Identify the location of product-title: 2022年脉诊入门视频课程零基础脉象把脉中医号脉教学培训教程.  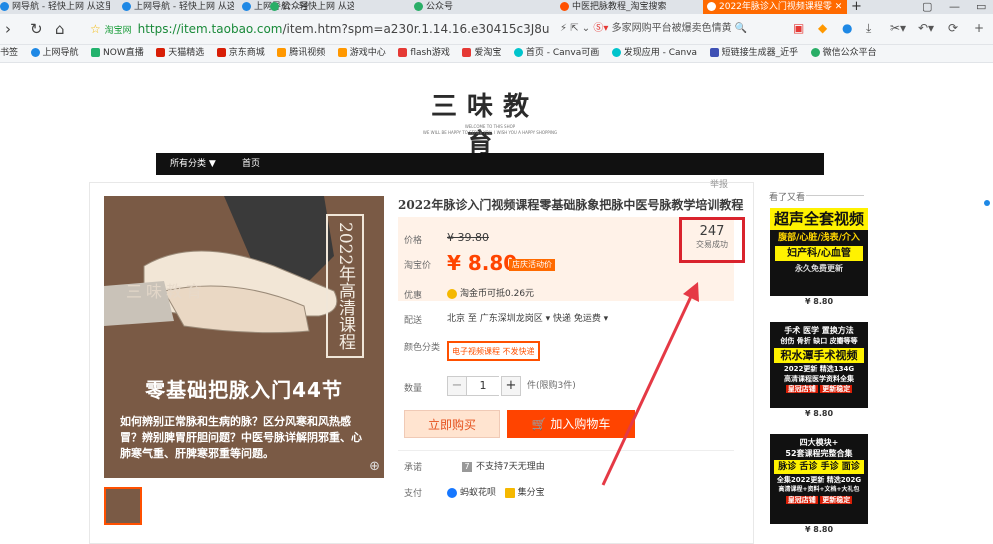
(571, 205).